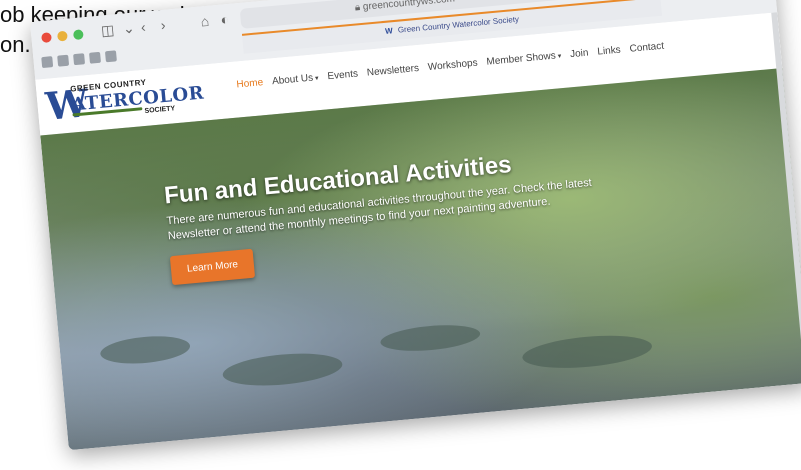 The height and width of the screenshot is (470, 801). I want to click on nav-item-about-us: About Us▾, so click(295, 80).